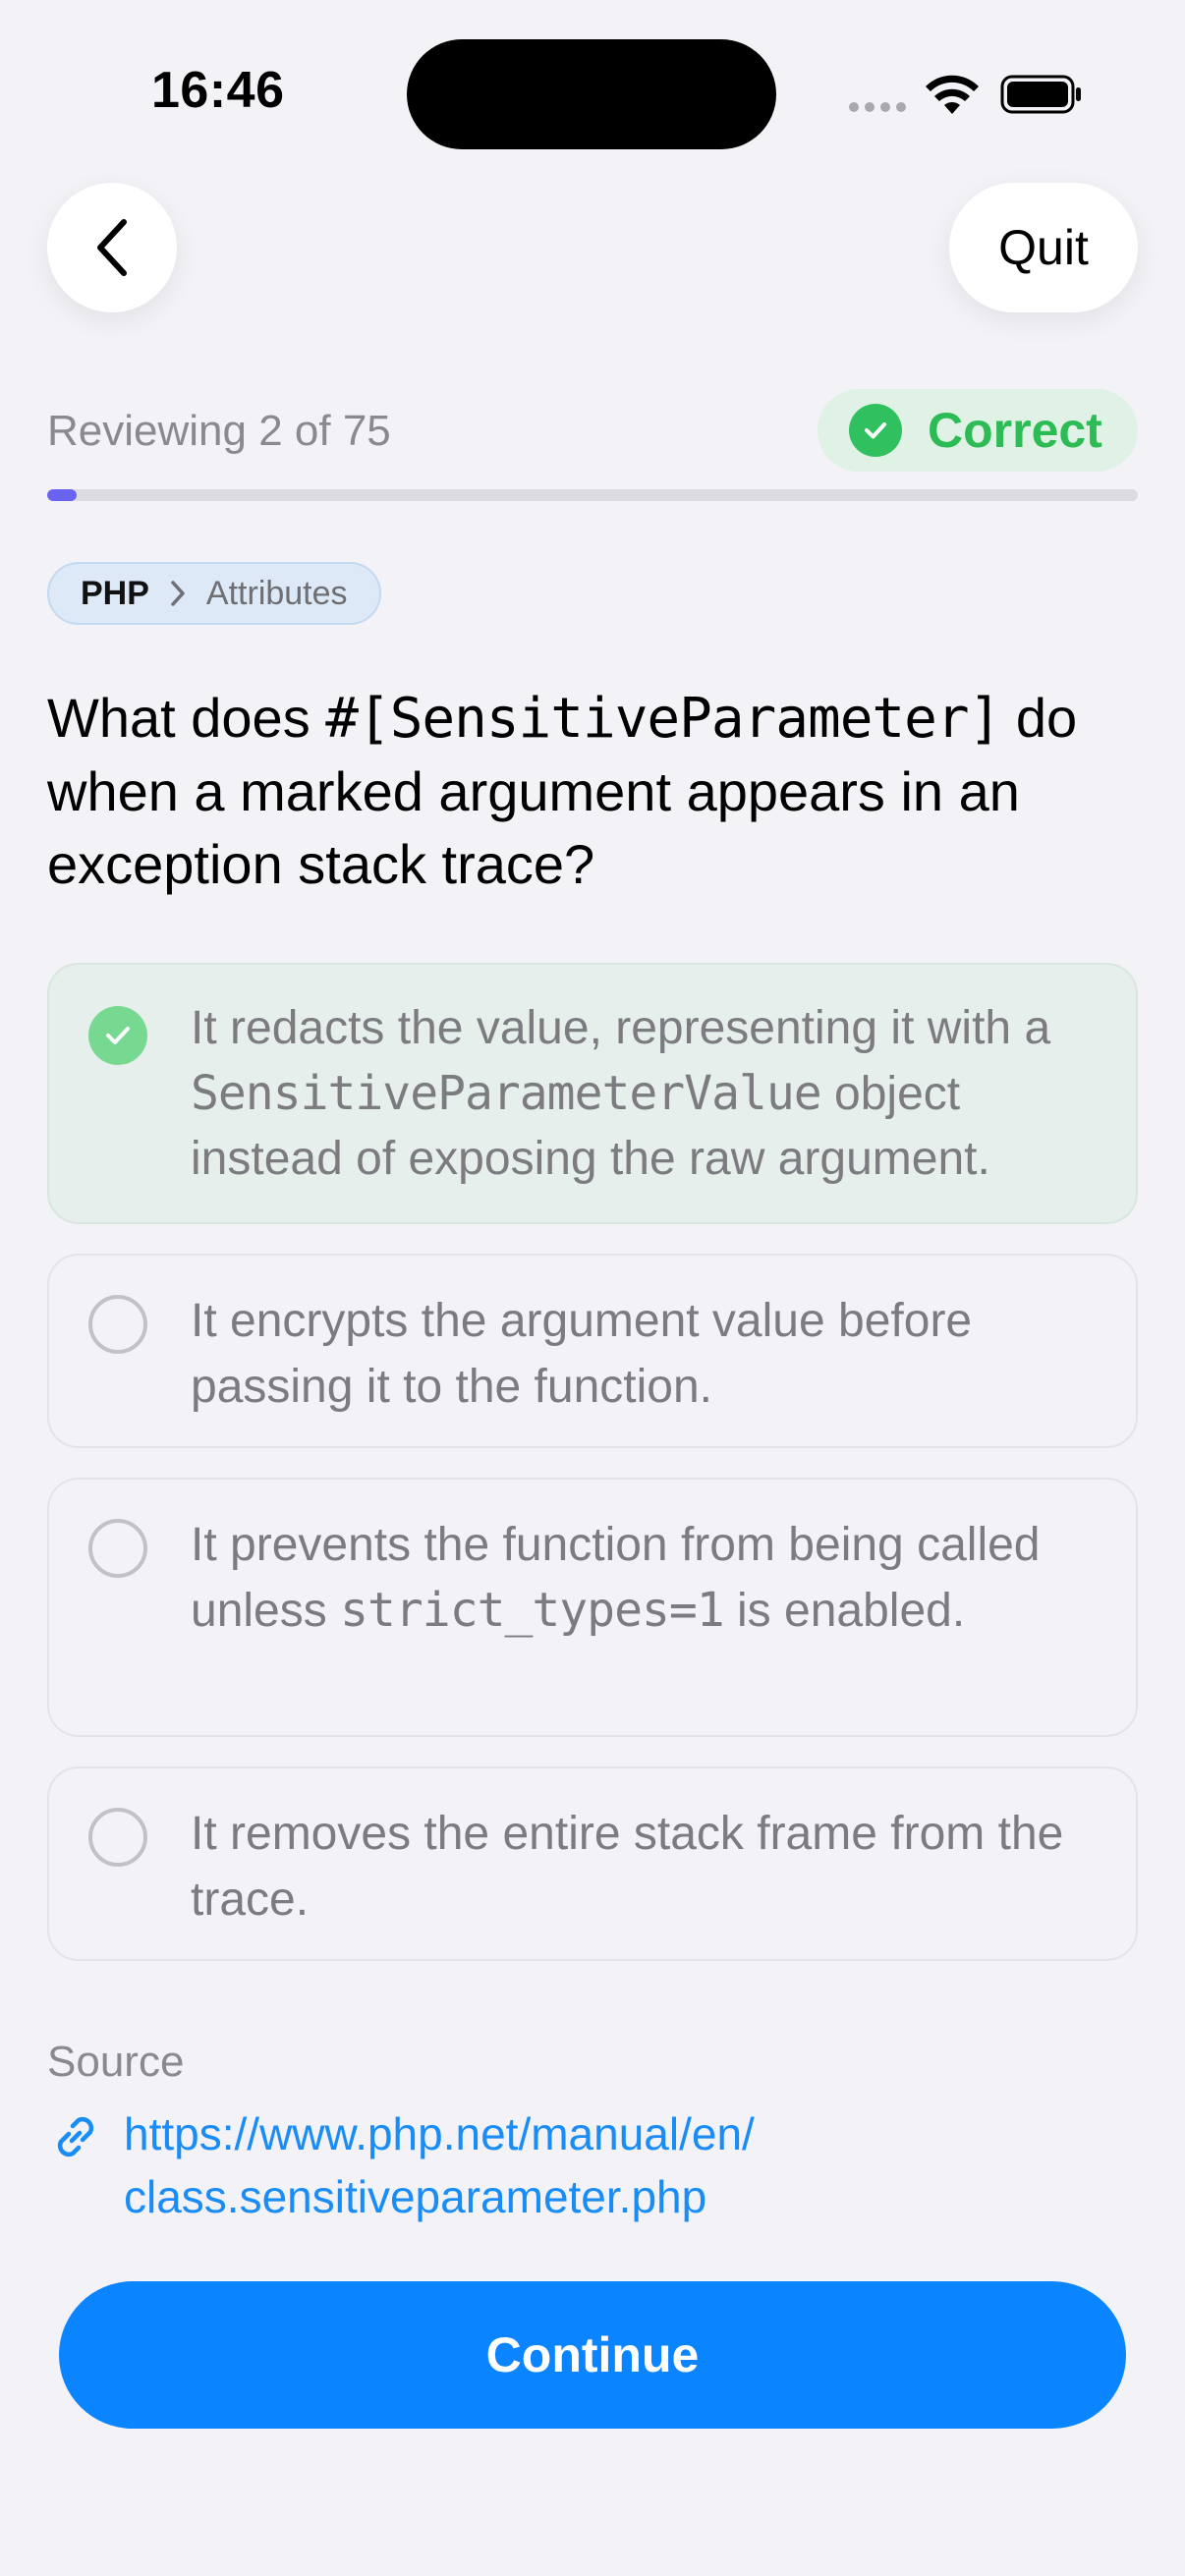  I want to click on breadcrumb: PHP Attributes, so click(214, 593).